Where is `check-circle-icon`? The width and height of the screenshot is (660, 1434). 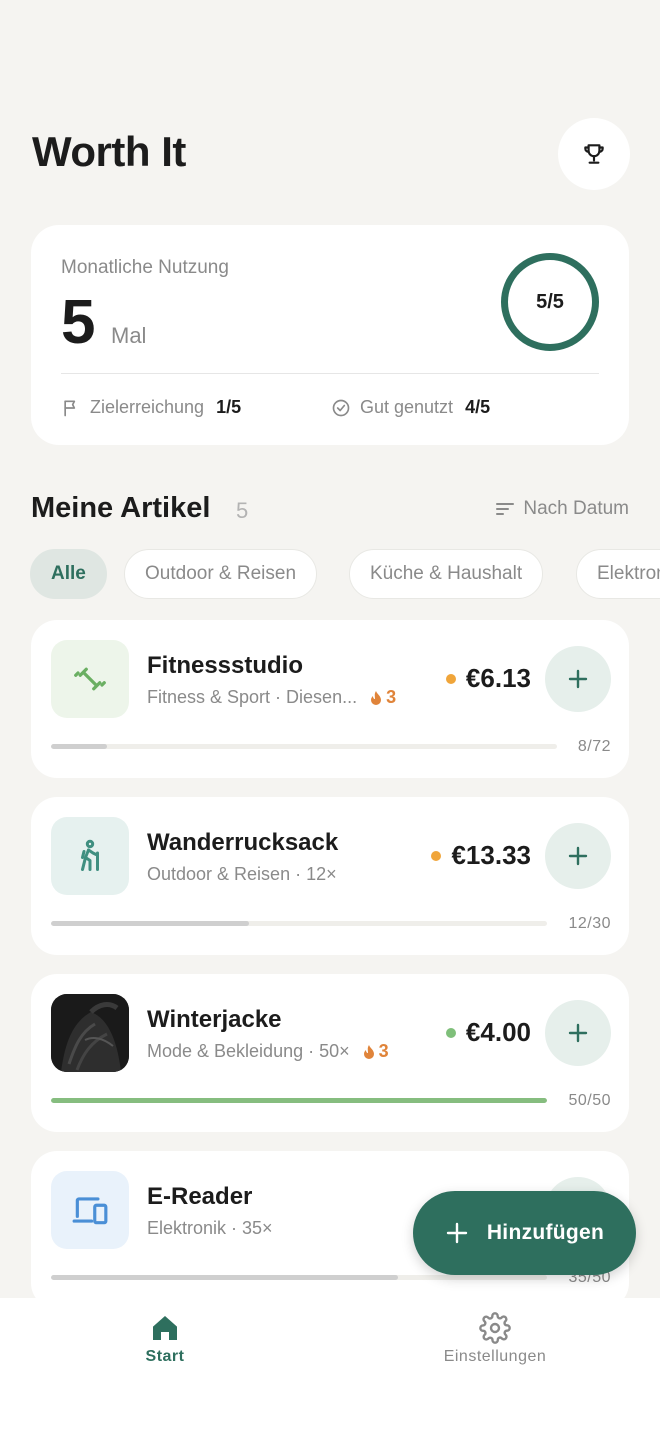 check-circle-icon is located at coordinates (341, 408).